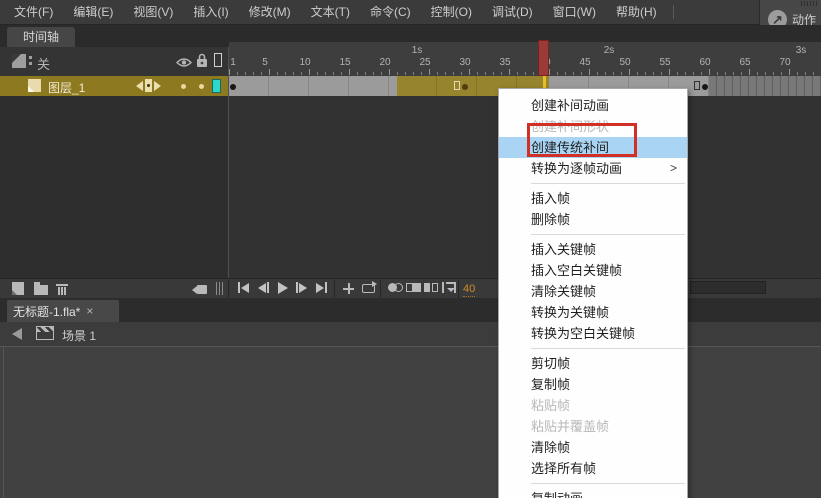  Describe the element at coordinates (93, 12) in the screenshot. I see `menubar-item-2: 编辑(E)` at that location.